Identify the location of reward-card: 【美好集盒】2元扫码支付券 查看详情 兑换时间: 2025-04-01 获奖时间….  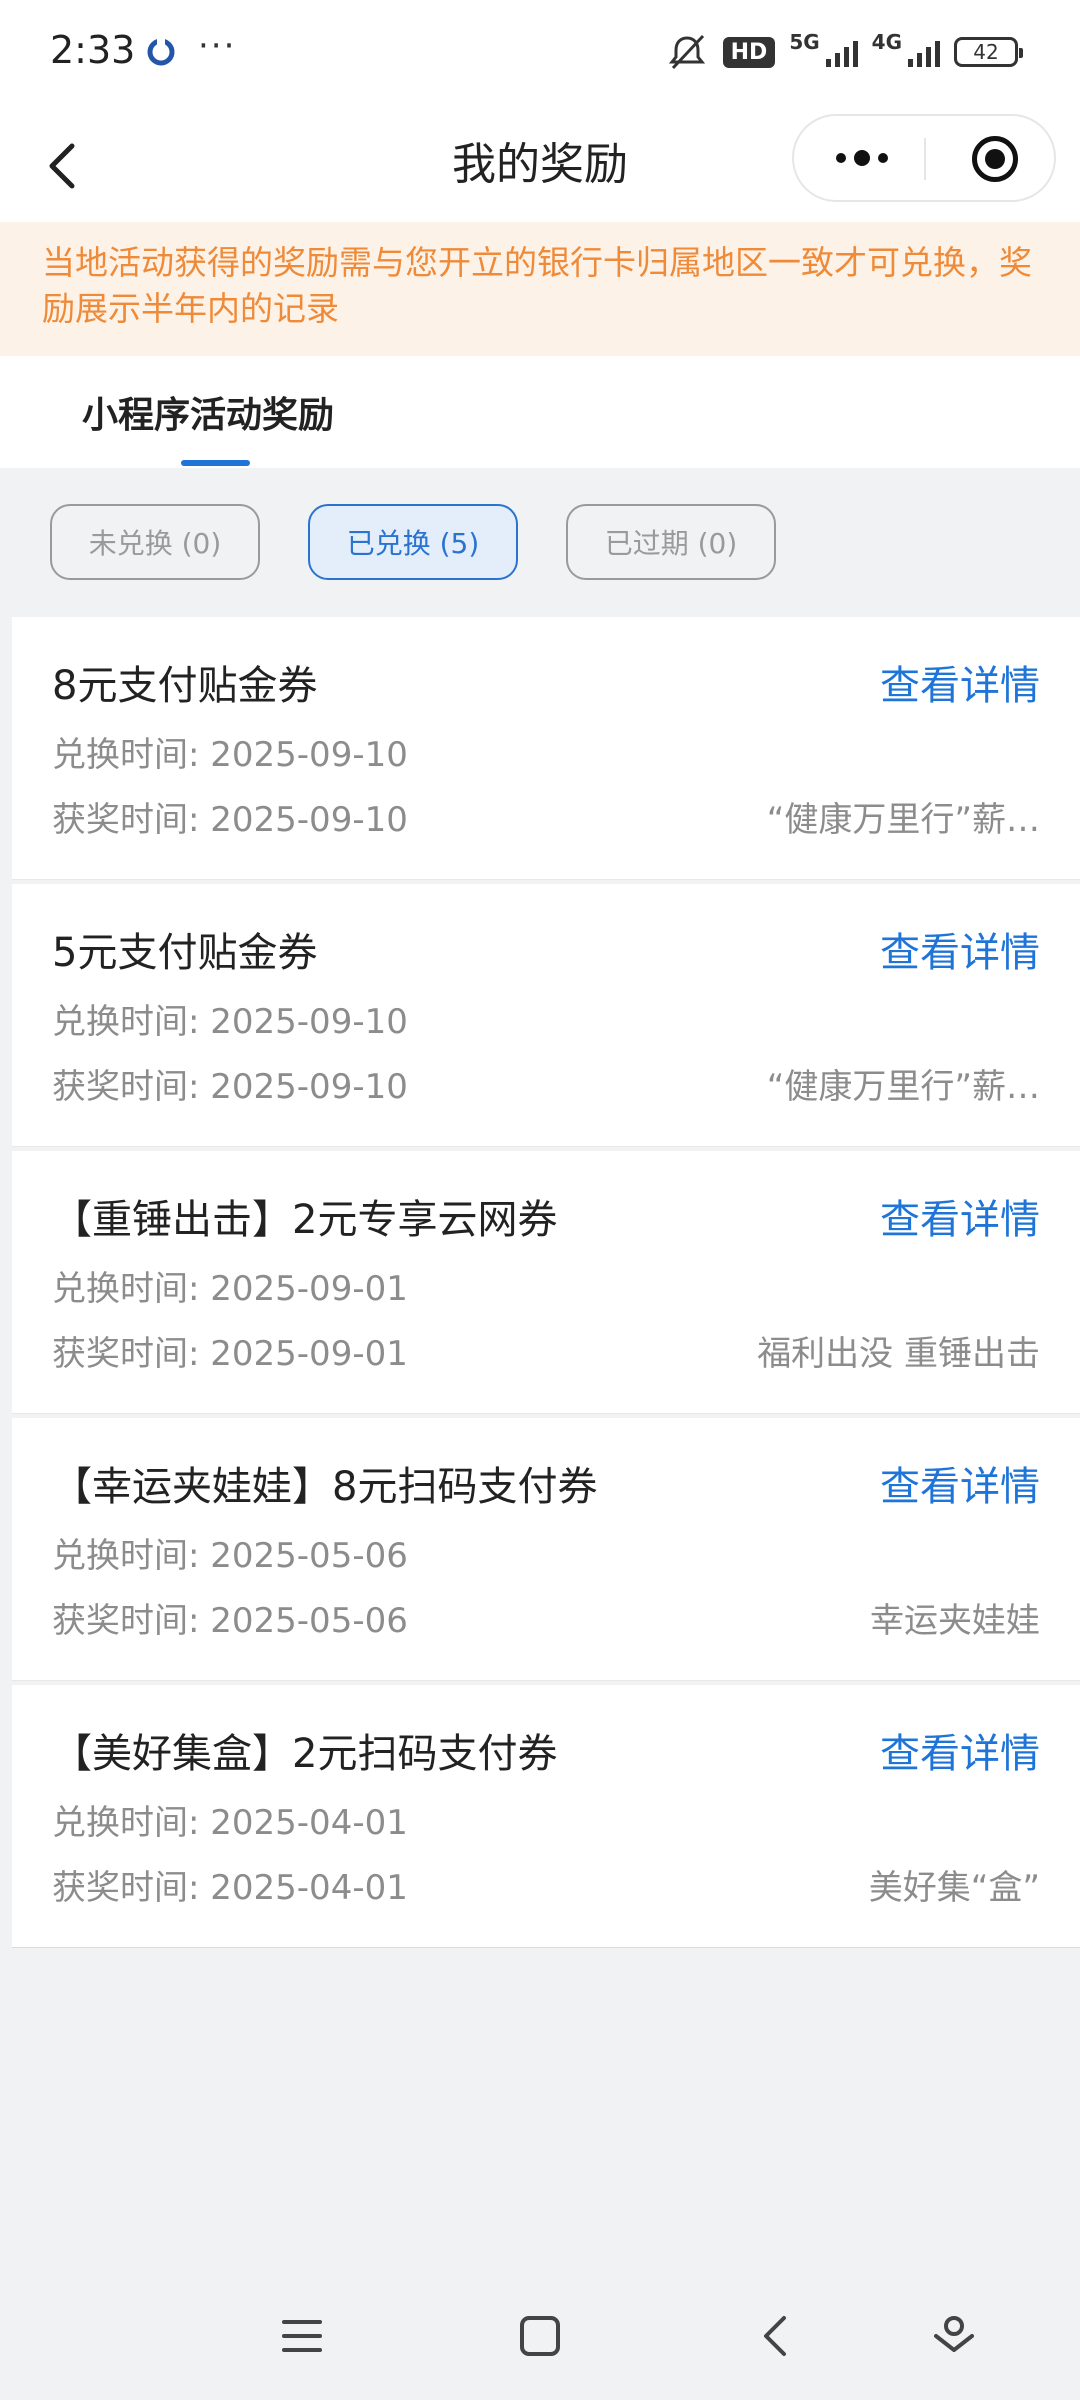
(546, 1816).